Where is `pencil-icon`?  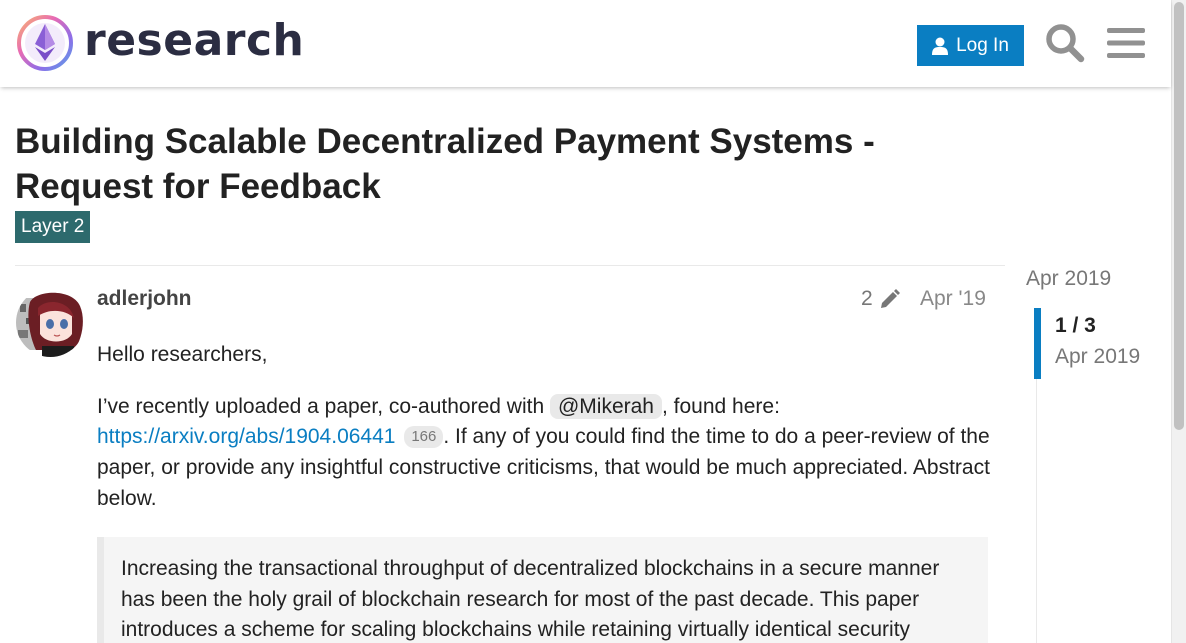
pencil-icon is located at coordinates (890, 298).